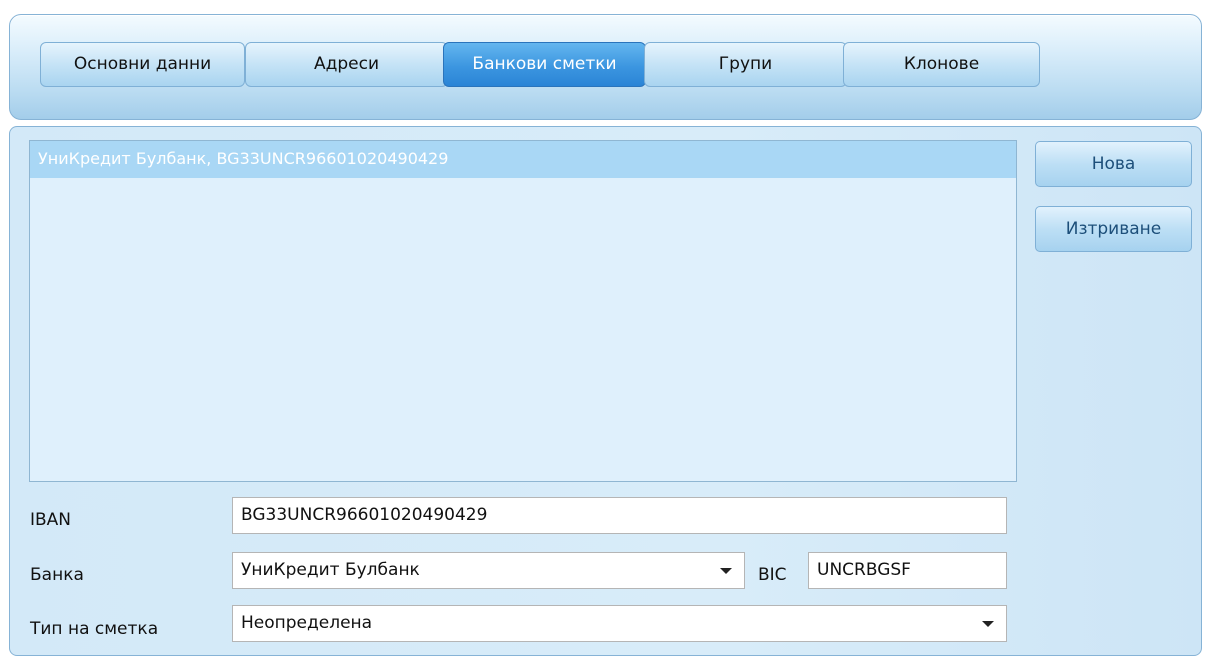 The image size is (1213, 662). Describe the element at coordinates (619, 515) in the screenshot. I see `iban-field: BG33UNCR96601020490429` at that location.